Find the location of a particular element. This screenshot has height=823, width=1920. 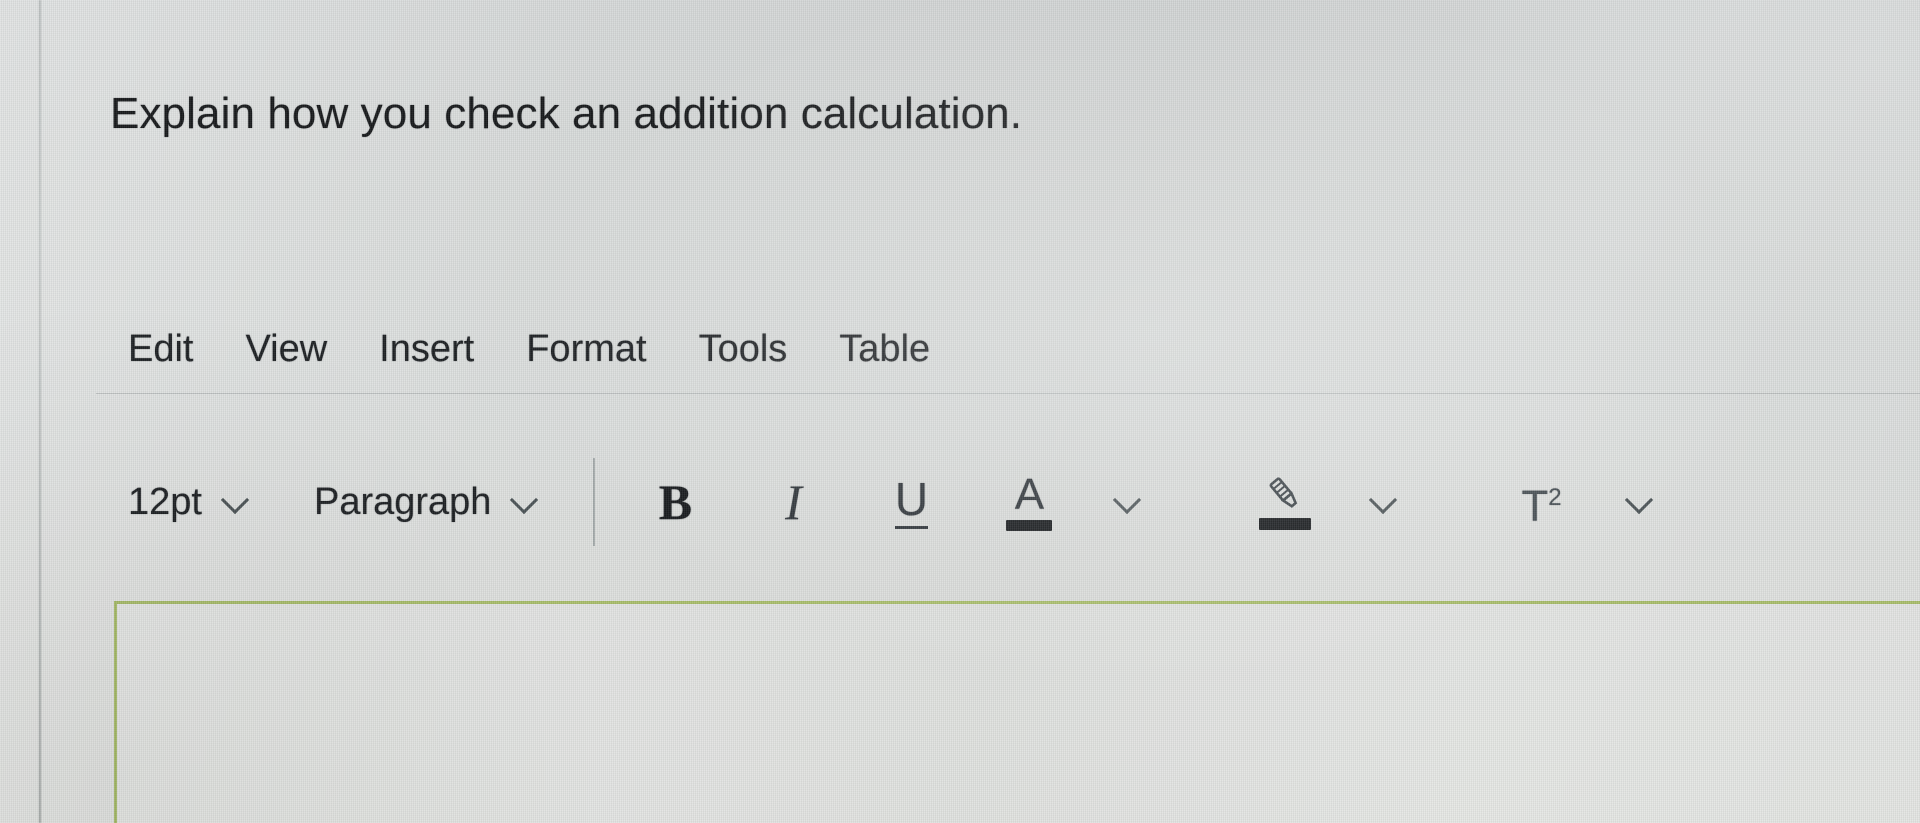

block-format-value: Paragraph is located at coordinates (402, 502).